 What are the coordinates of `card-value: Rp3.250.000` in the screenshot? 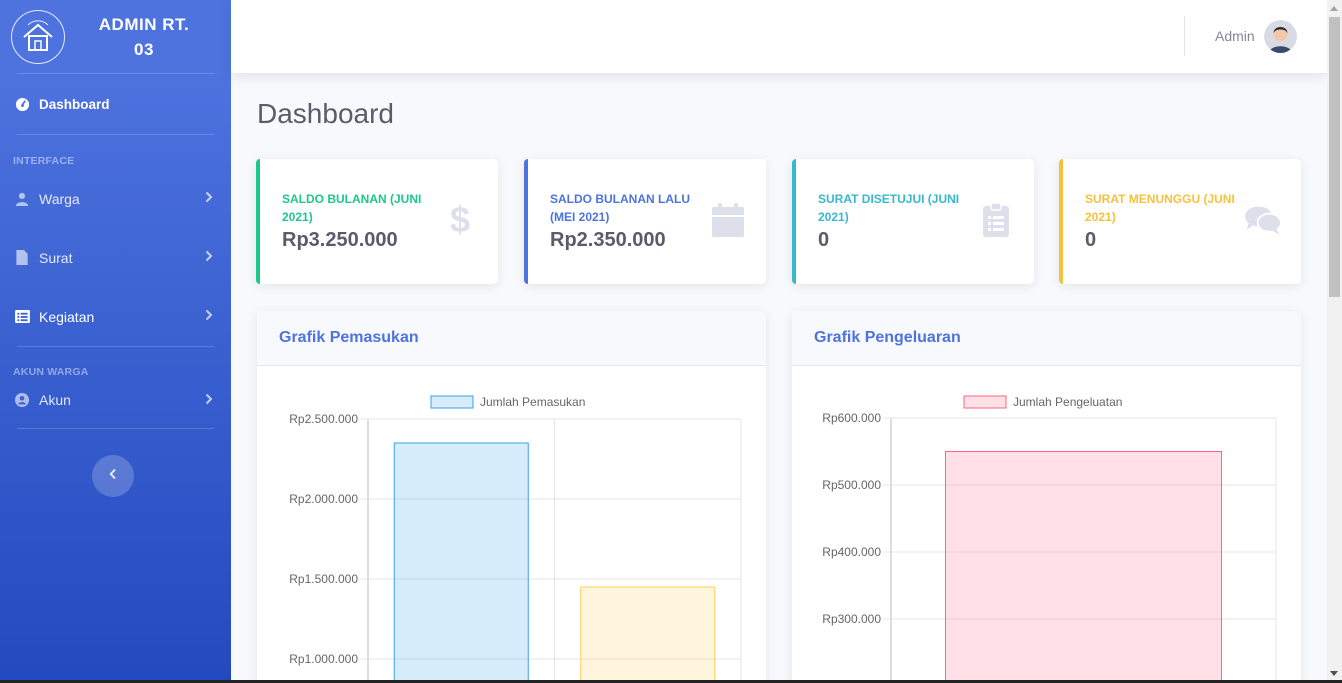 It's located at (340, 240).